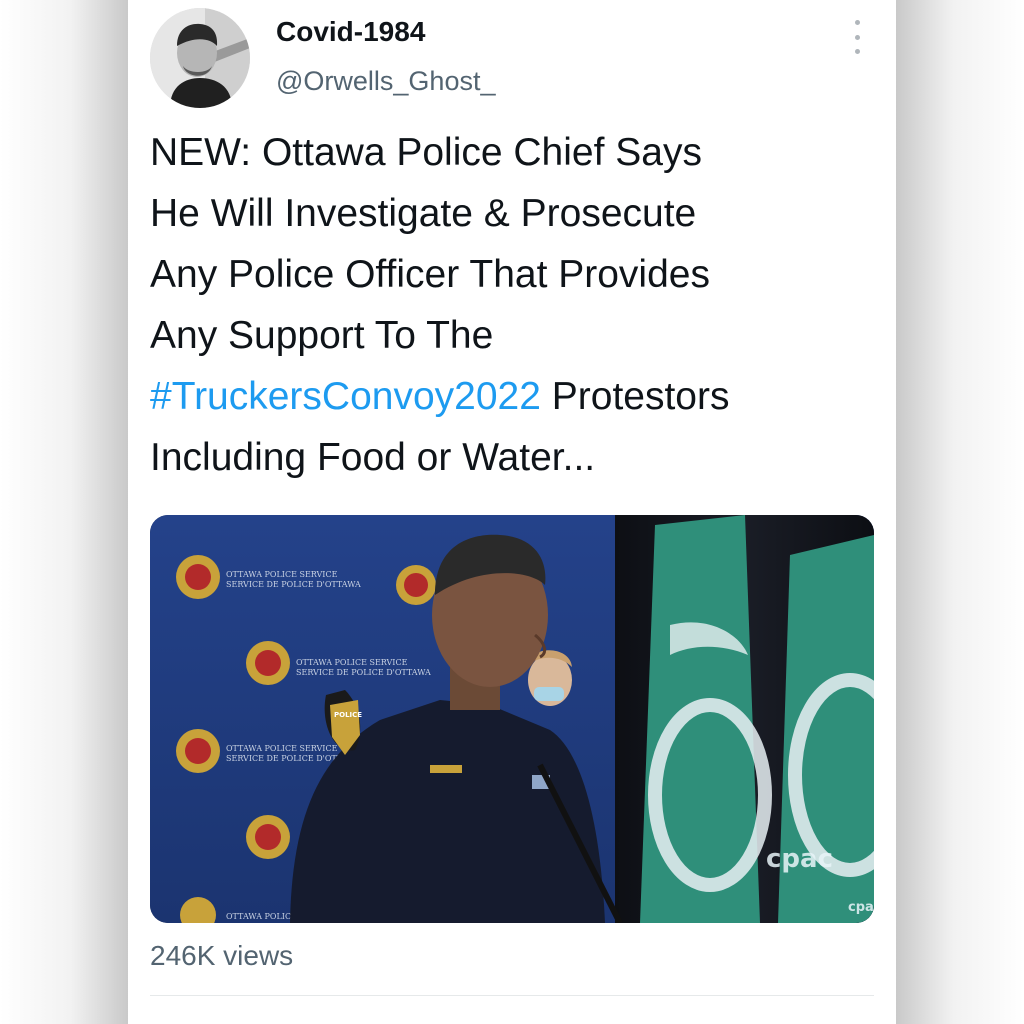 The height and width of the screenshot is (1024, 1024). I want to click on avatar, so click(200, 58).